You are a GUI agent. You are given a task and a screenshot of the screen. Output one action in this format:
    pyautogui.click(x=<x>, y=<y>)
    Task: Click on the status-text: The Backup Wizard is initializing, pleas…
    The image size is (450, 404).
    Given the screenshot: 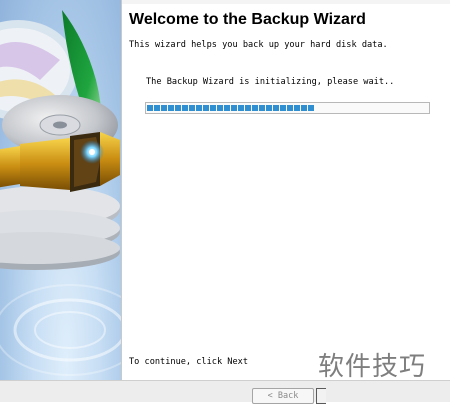 What is the action you would take?
    pyautogui.click(x=270, y=82)
    